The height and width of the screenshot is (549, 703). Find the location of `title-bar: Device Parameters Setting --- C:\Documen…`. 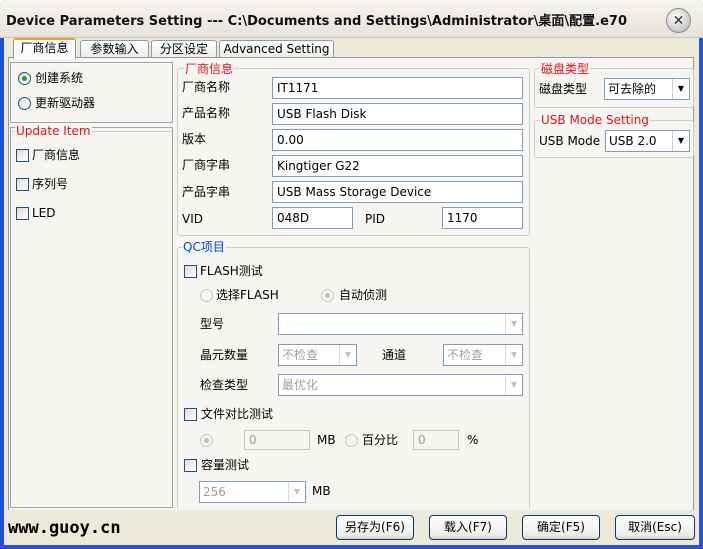

title-bar: Device Parameters Setting --- C:\Documen… is located at coordinates (351, 19).